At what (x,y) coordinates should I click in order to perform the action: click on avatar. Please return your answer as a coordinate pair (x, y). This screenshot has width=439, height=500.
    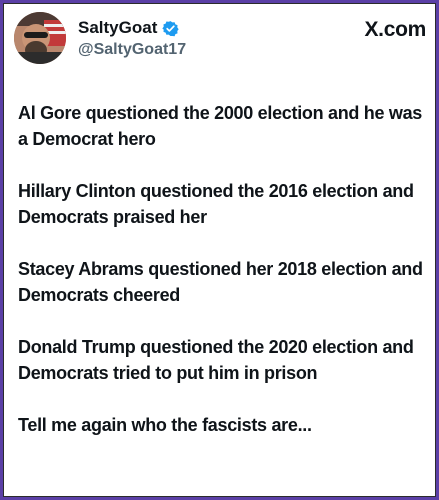
    Looking at the image, I should click on (40, 38).